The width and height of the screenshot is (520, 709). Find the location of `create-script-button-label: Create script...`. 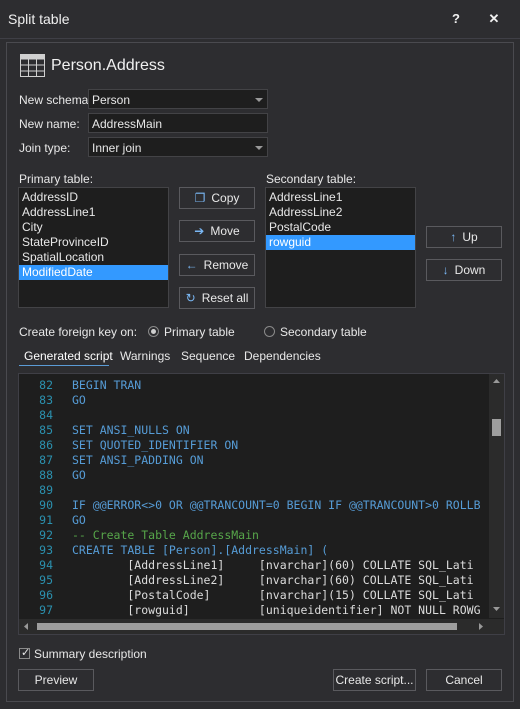

create-script-button-label: Create script... is located at coordinates (374, 680).